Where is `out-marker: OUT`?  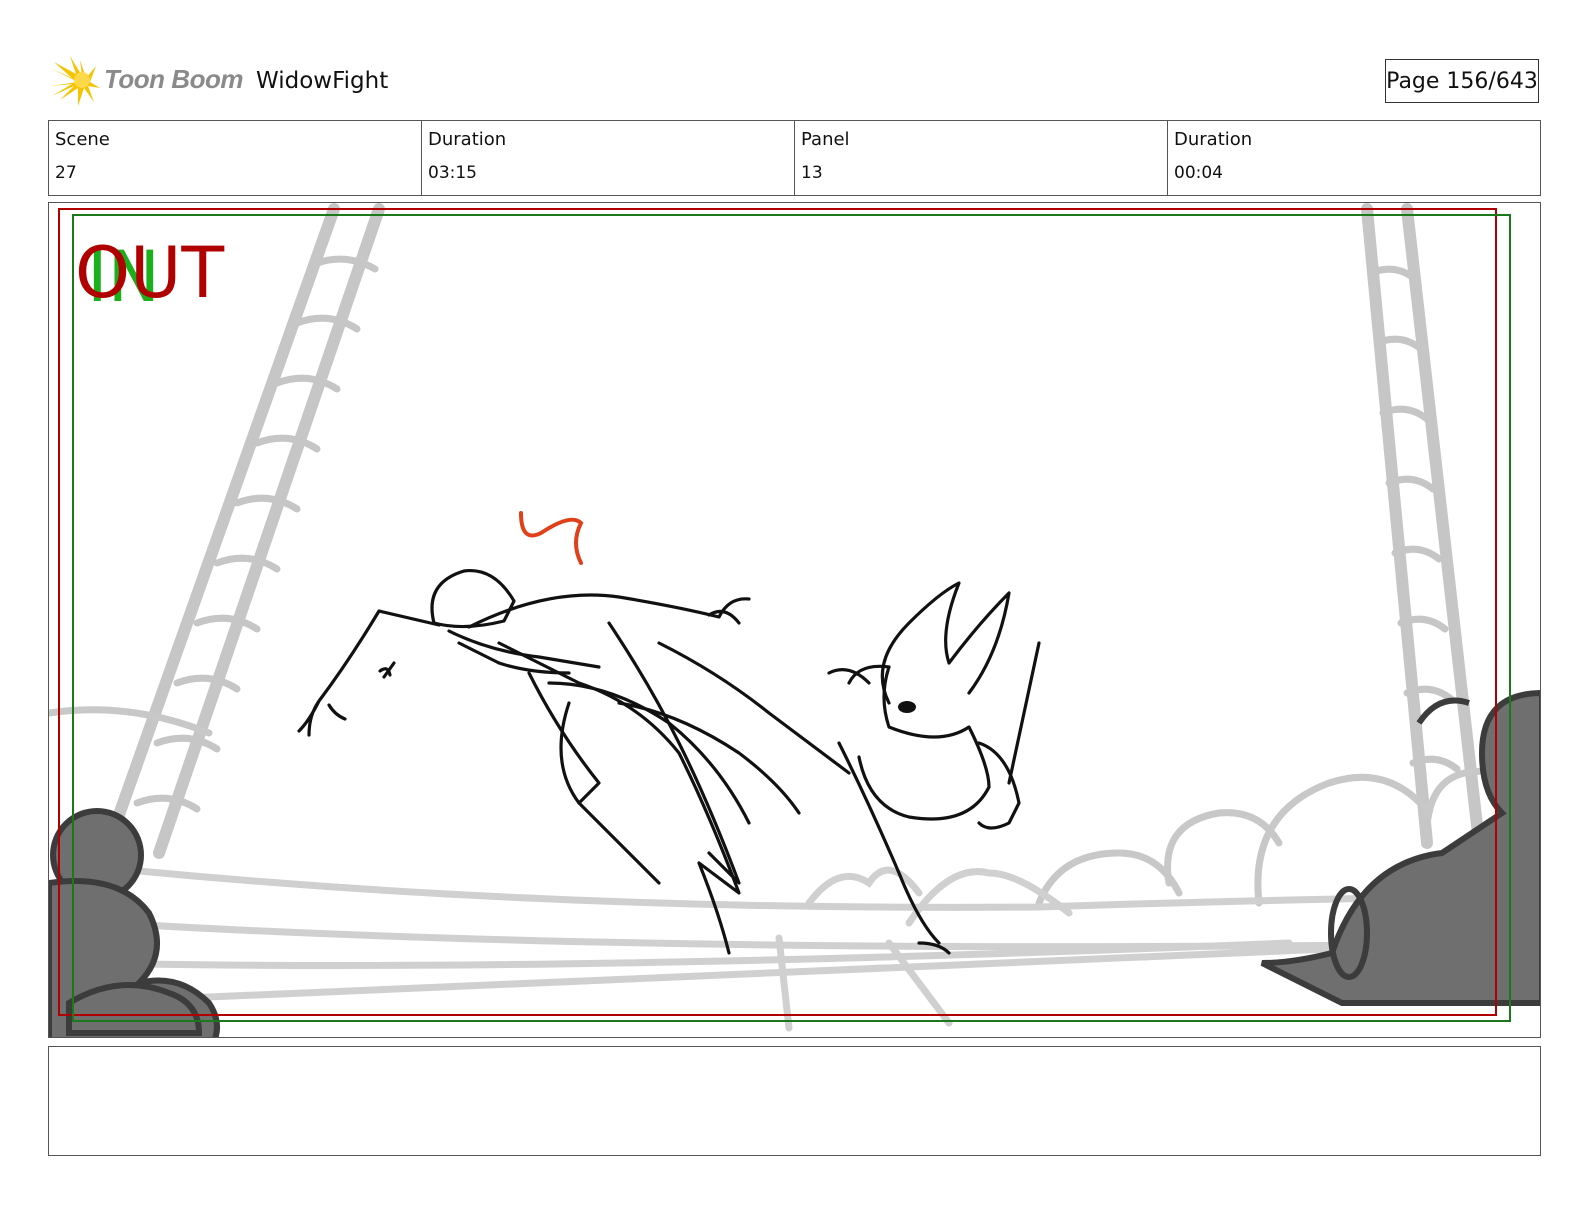 out-marker: OUT is located at coordinates (149, 273).